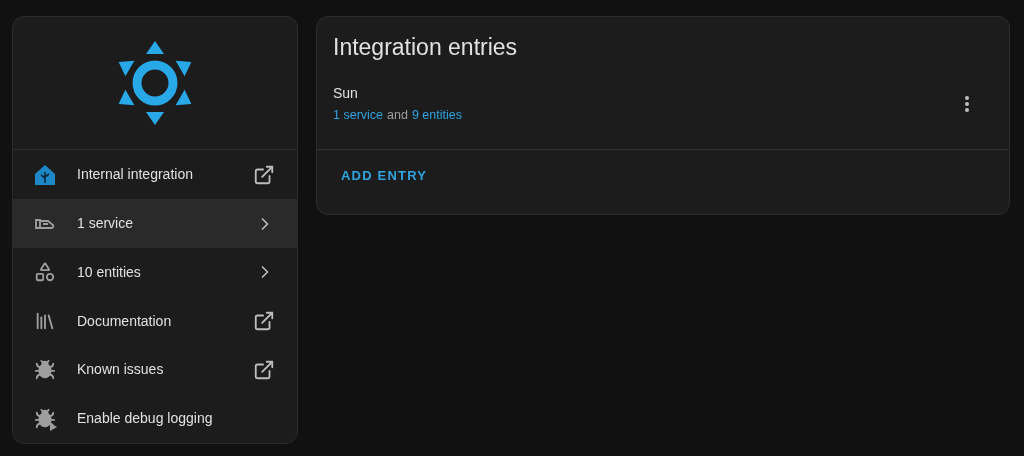 The width and height of the screenshot is (1024, 456). I want to click on sidebar-item-label: Known issues, so click(121, 370).